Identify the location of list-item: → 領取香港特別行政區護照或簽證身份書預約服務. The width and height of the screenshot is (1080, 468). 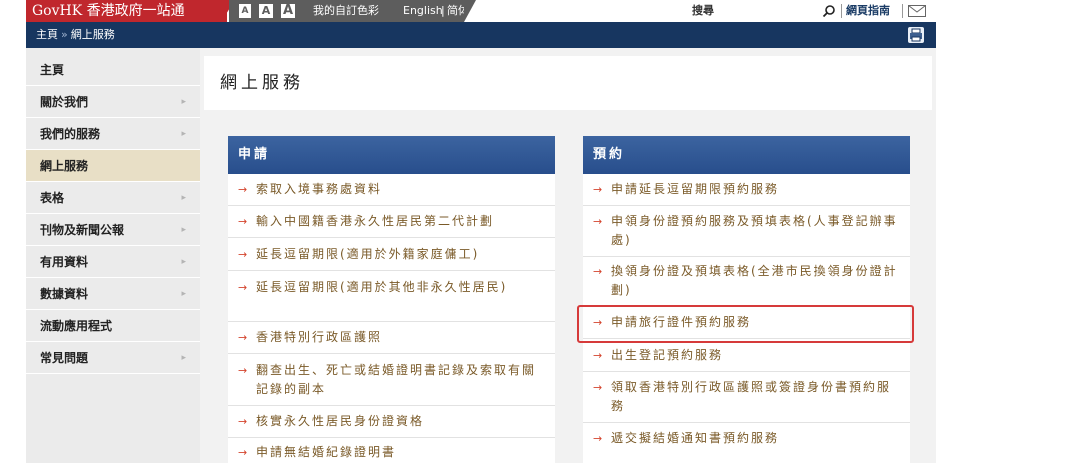
(746, 397).